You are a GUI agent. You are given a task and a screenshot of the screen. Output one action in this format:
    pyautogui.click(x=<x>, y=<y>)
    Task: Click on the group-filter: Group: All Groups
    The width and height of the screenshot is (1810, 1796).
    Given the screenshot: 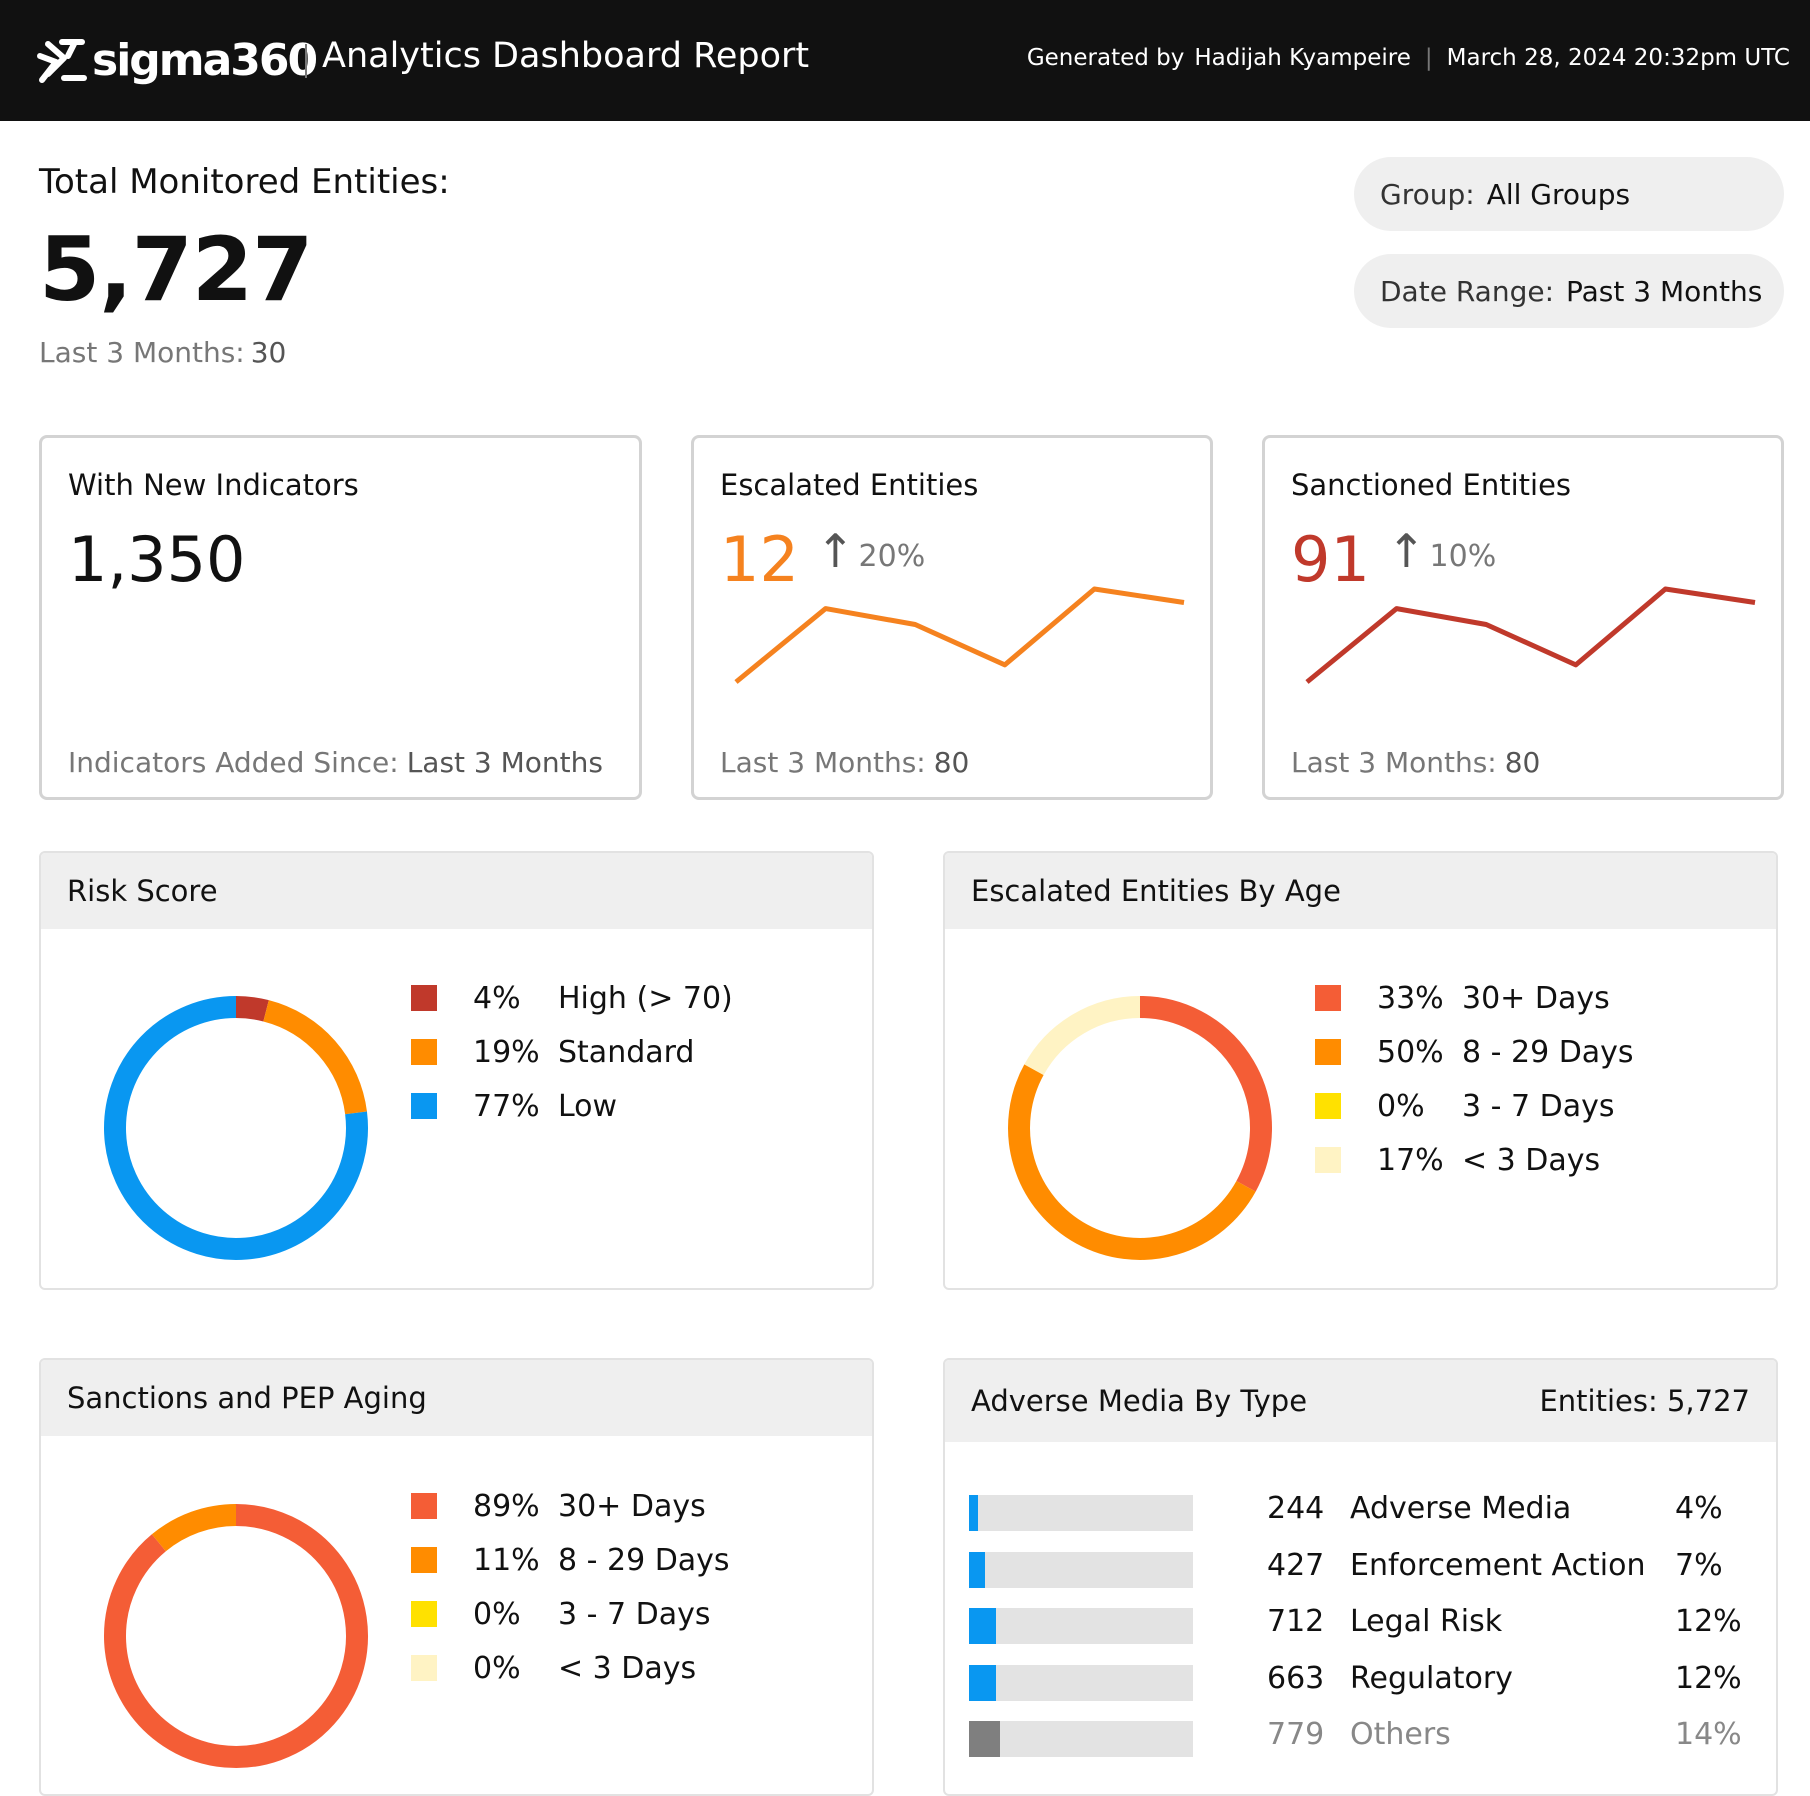 What is the action you would take?
    pyautogui.click(x=1569, y=194)
    